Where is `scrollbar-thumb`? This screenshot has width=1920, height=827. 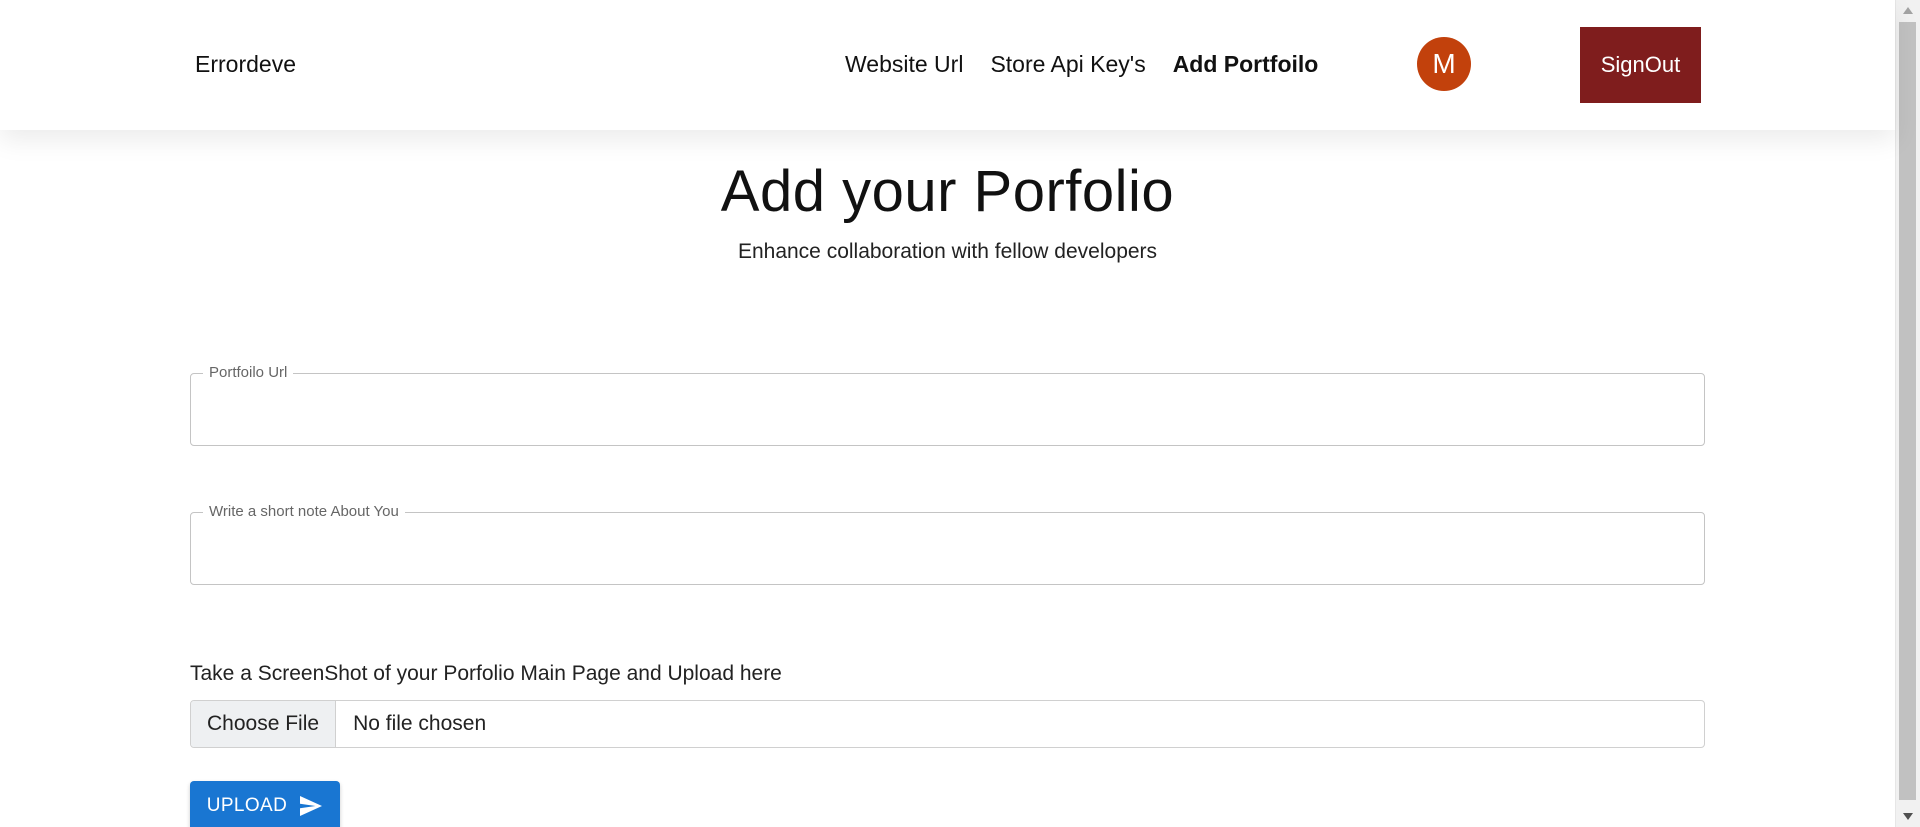 scrollbar-thumb is located at coordinates (1907, 411).